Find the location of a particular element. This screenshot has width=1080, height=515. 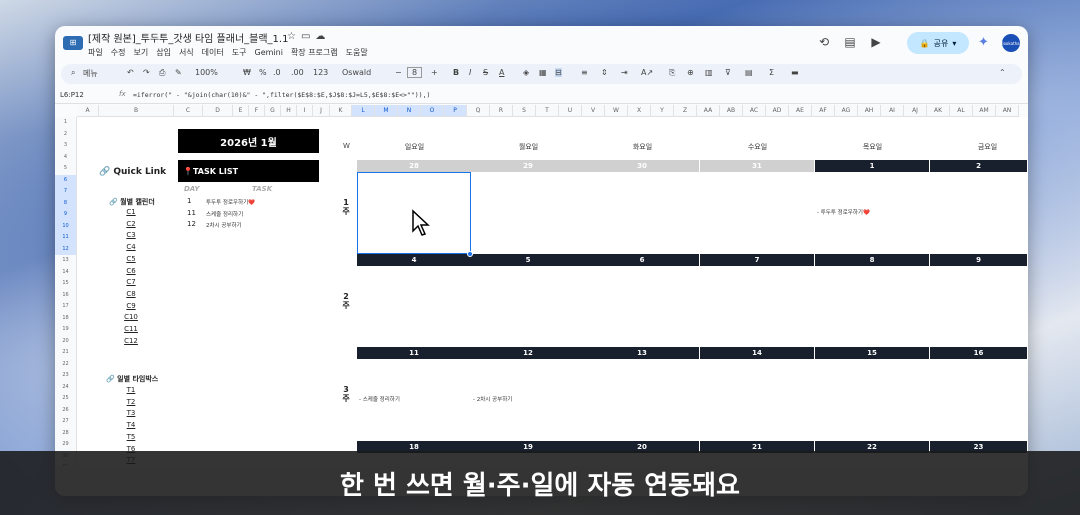

row-header: 1 is located at coordinates (66, 123).